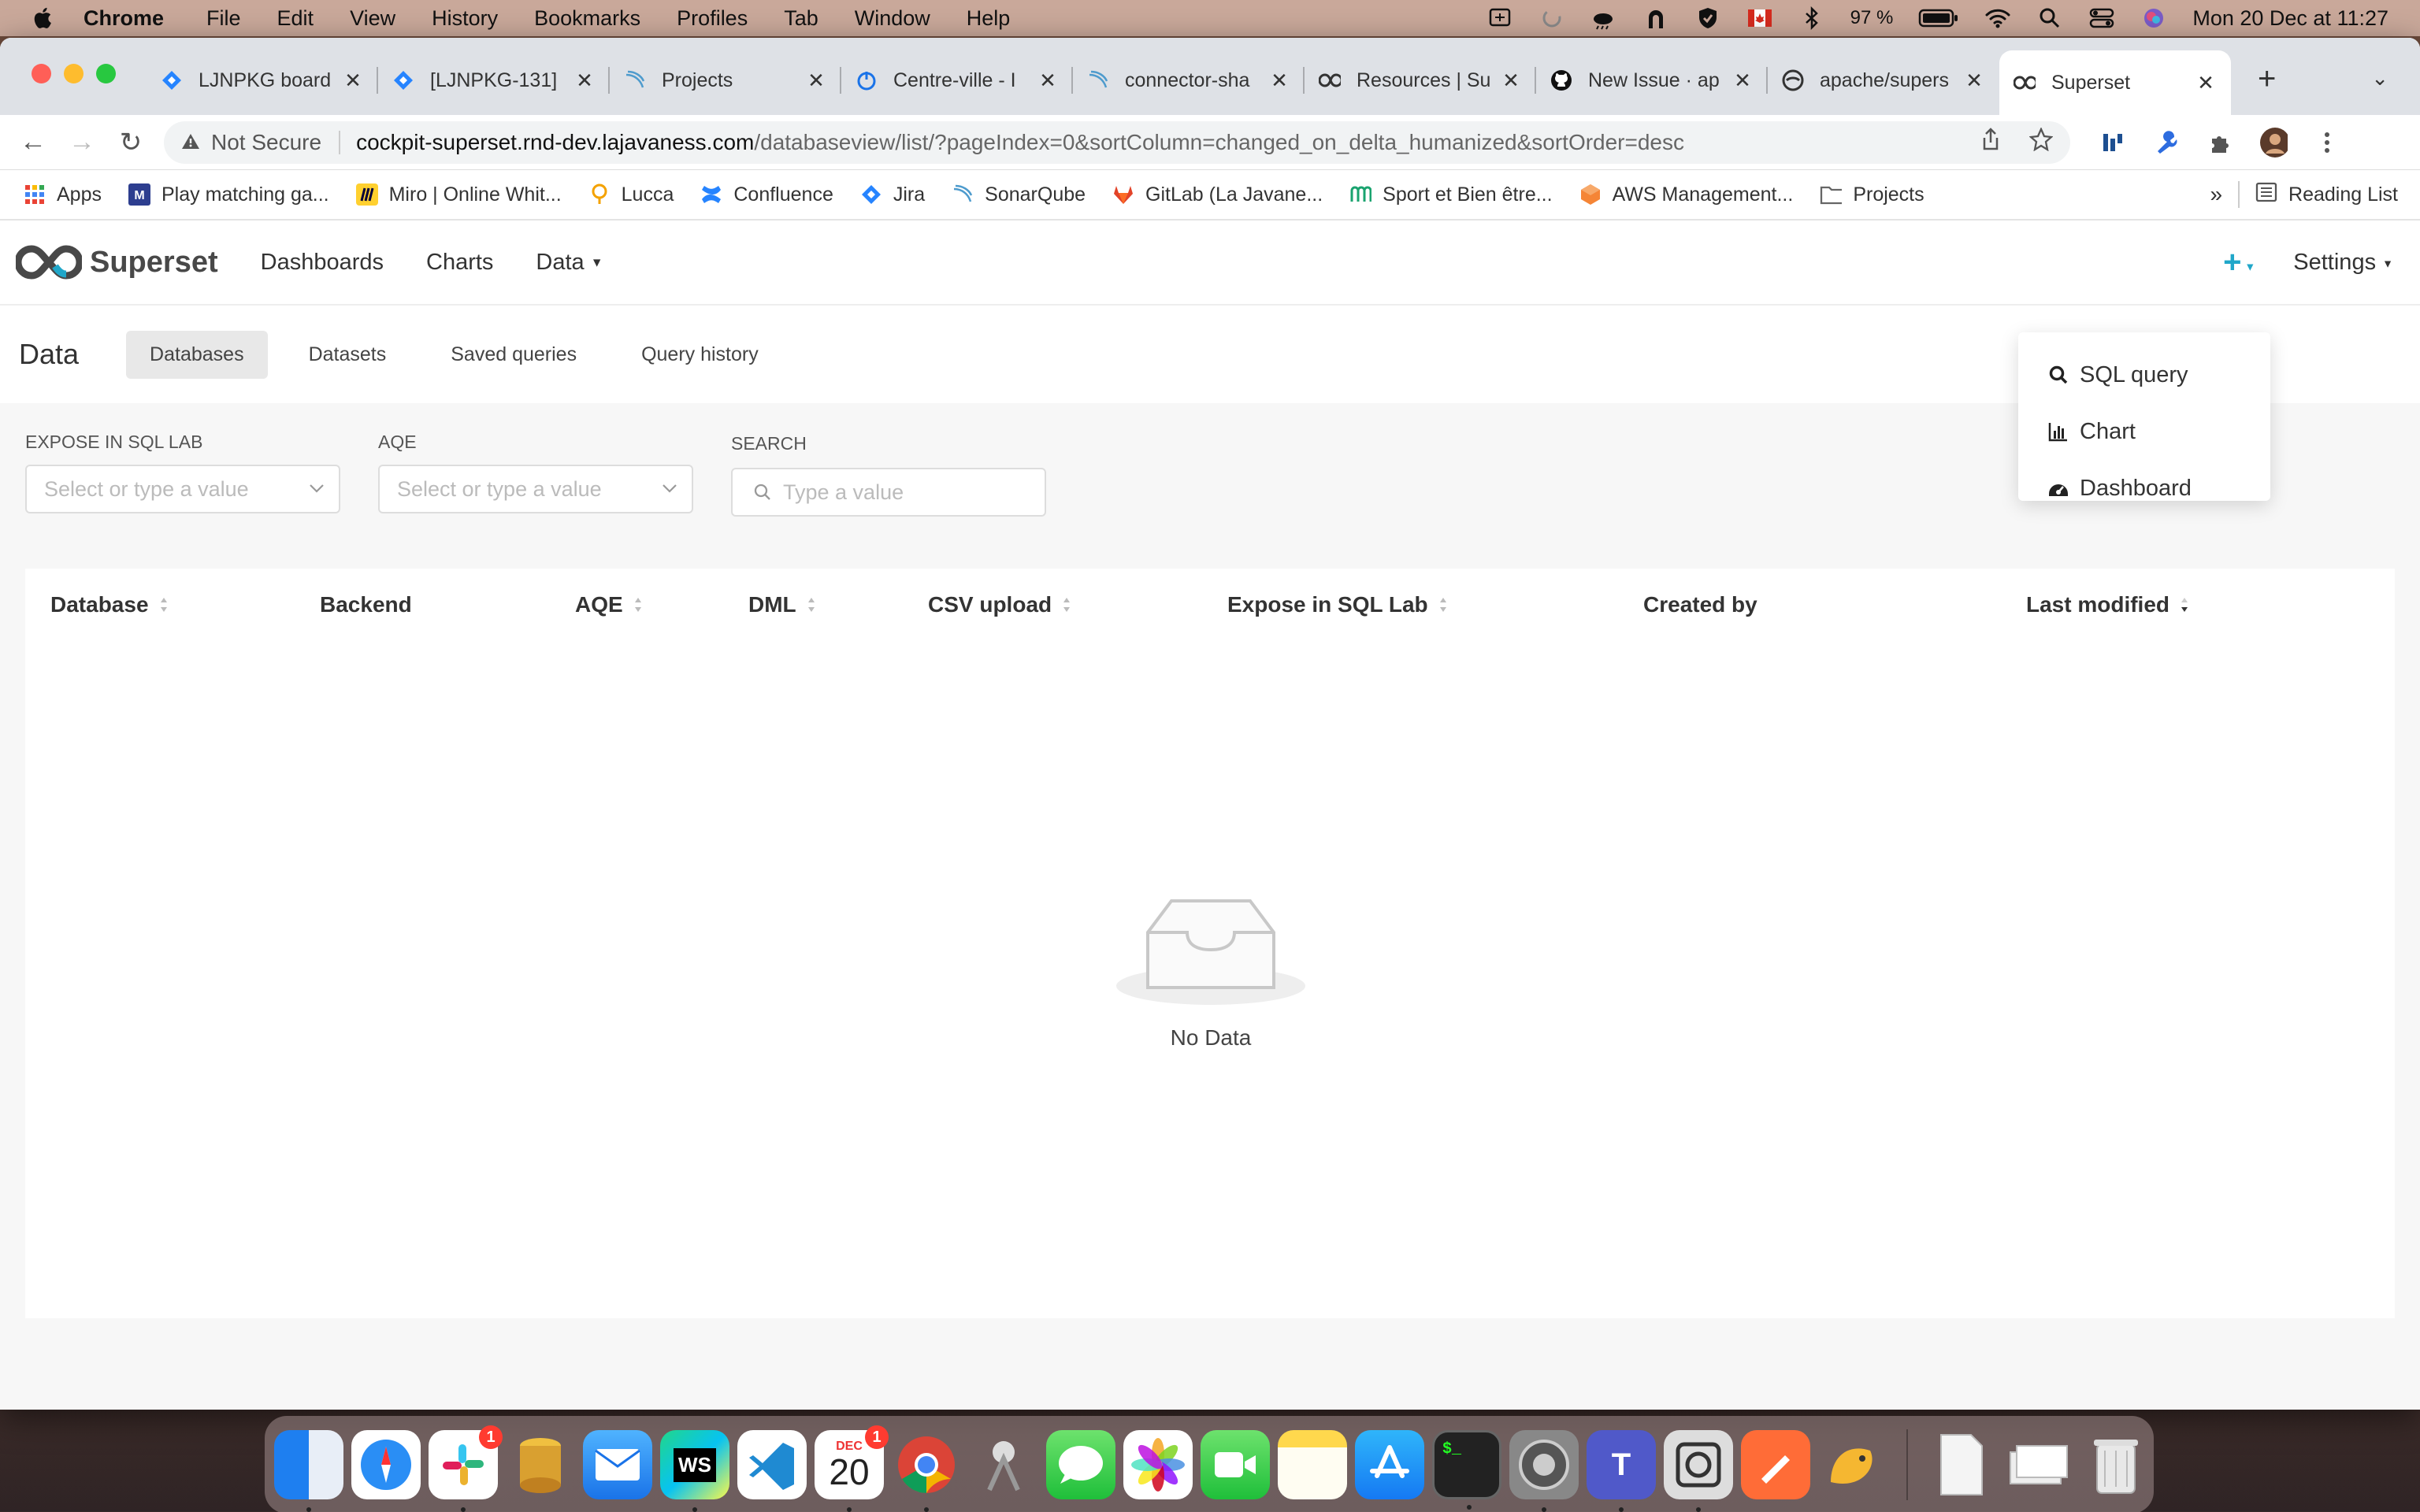 The height and width of the screenshot is (1512, 2420). I want to click on dock-app-store-icon, so click(1389, 1464).